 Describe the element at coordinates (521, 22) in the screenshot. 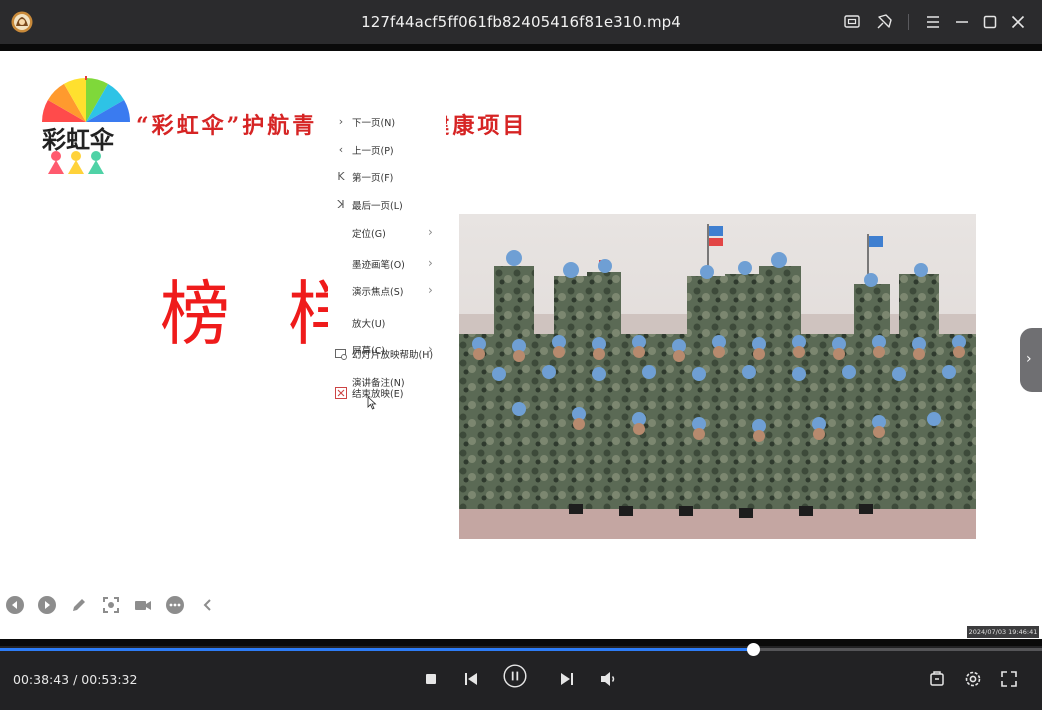

I see `title-bar: 127f44acf5ff061fb82405416f81e310.mp4` at that location.